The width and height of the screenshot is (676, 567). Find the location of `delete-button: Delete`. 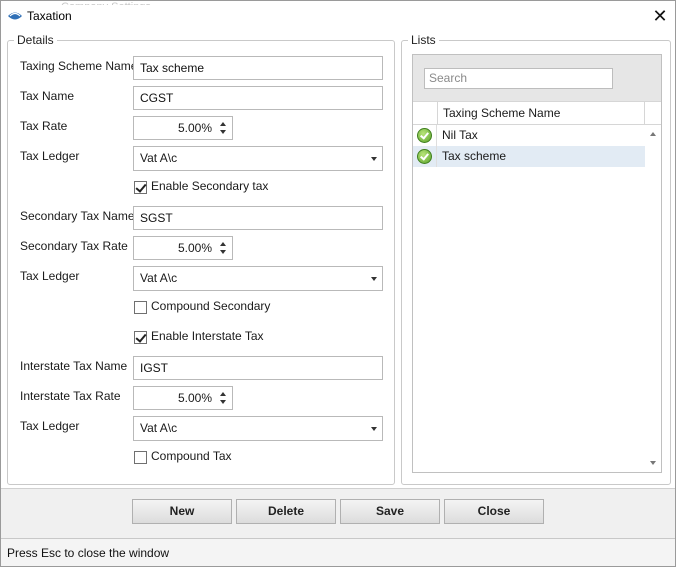

delete-button: Delete is located at coordinates (286, 511).